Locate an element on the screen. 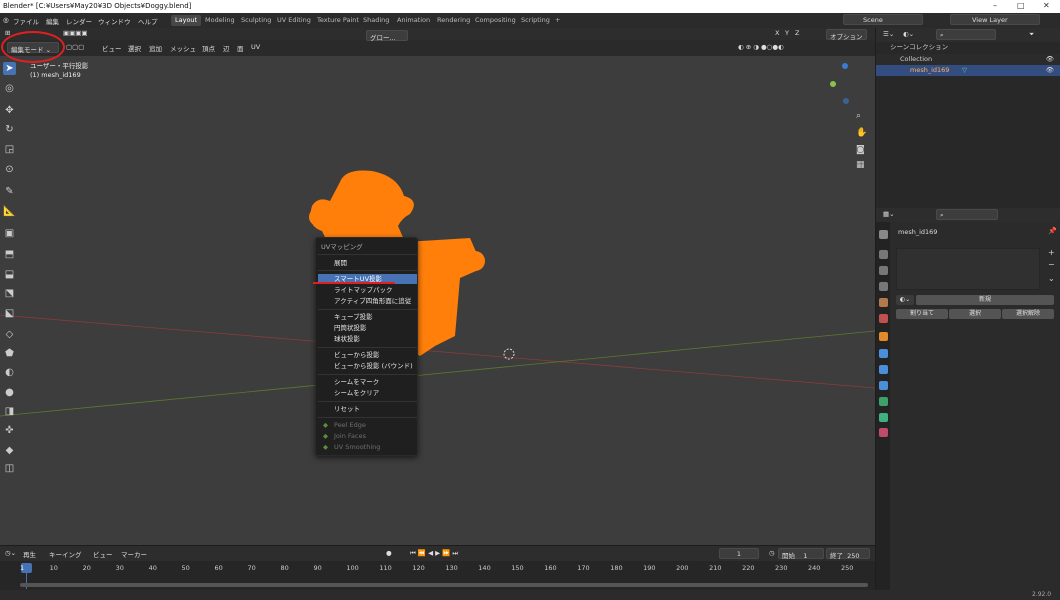  constraints-tab-icon is located at coordinates (883, 401).